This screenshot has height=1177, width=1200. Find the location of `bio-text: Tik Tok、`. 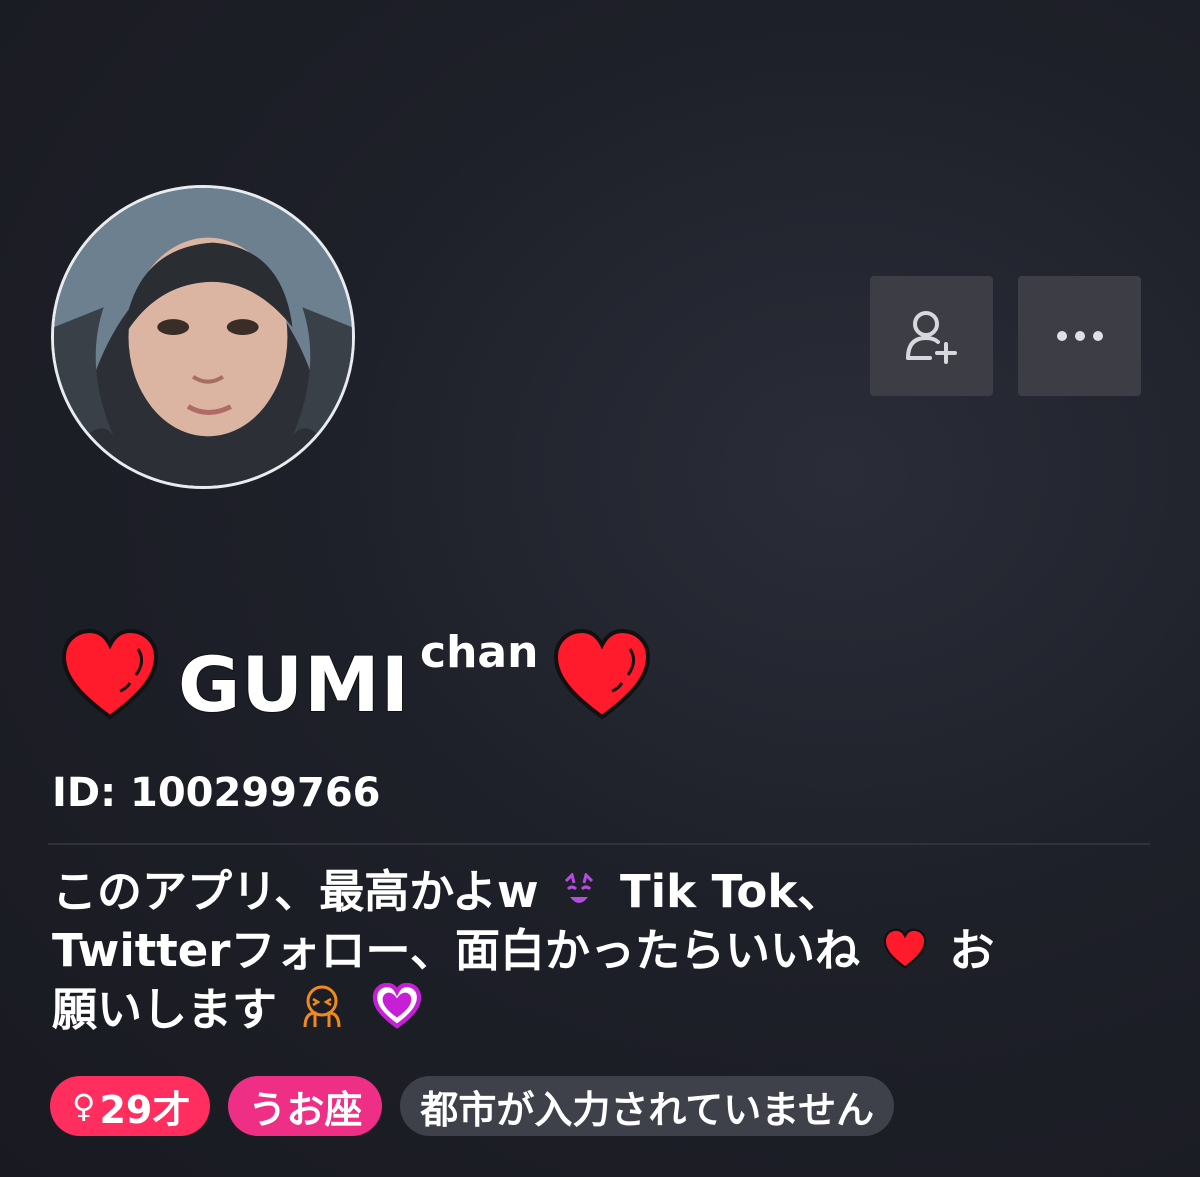

bio-text: Tik Tok、 is located at coordinates (731, 891).